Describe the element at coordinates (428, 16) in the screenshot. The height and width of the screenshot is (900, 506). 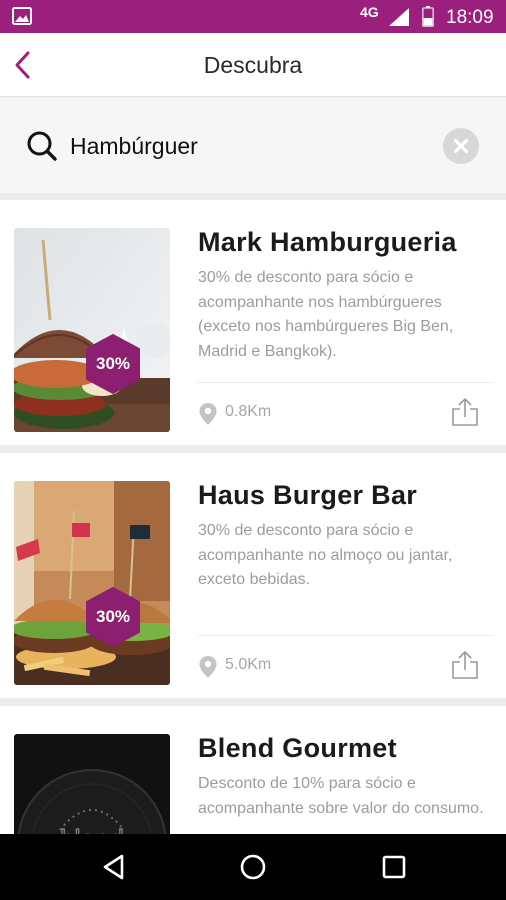
I see `battery-icon` at that location.